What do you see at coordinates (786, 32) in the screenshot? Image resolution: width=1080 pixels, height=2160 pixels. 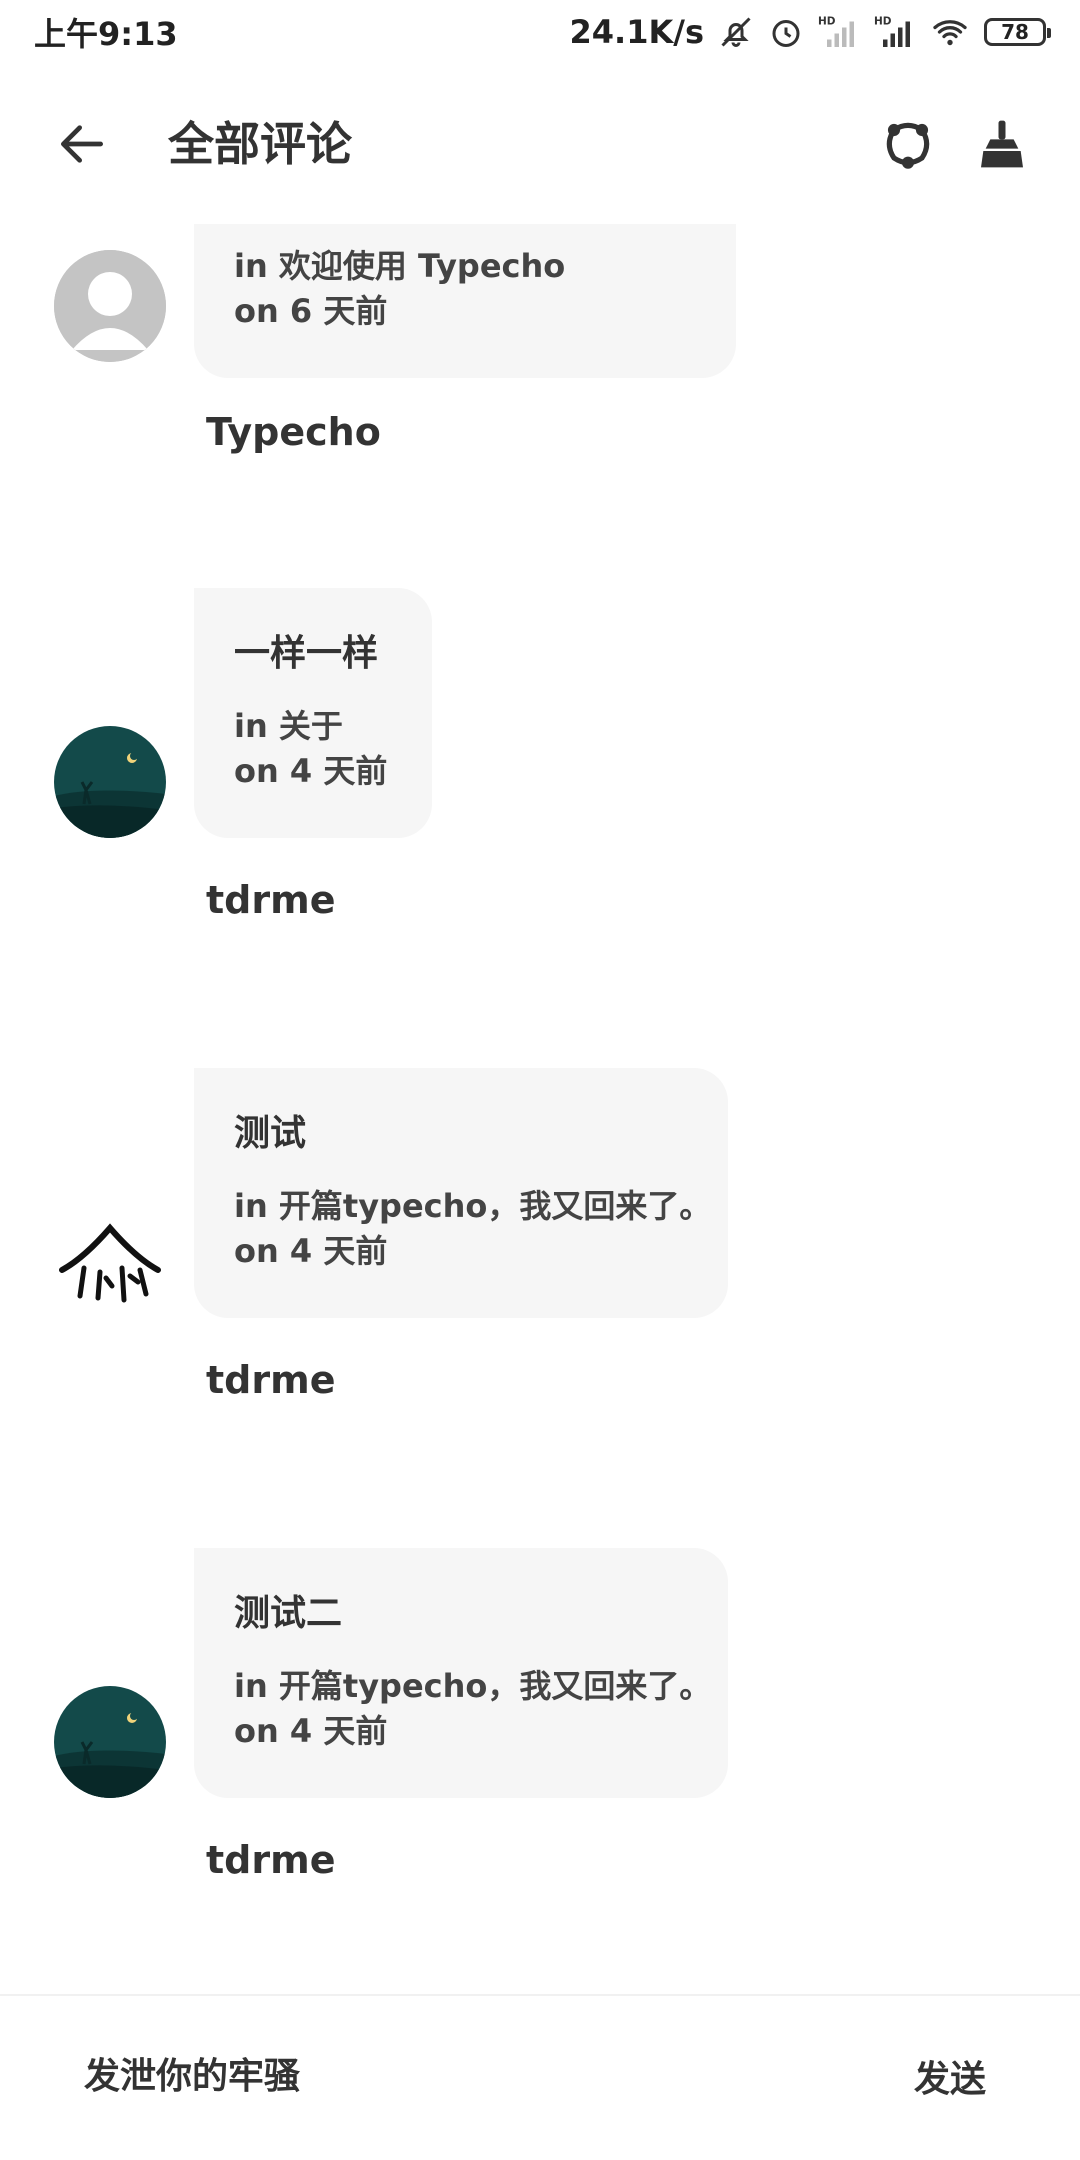 I see `alarm-icon` at bounding box center [786, 32].